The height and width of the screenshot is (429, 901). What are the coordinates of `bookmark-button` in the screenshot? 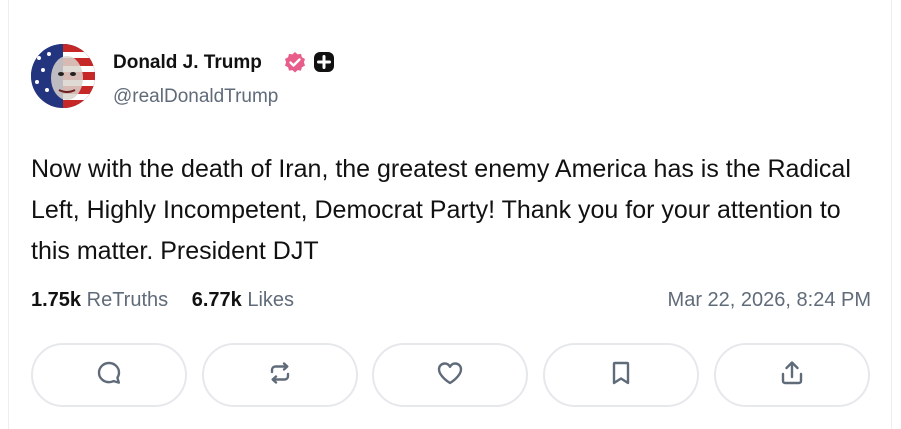 It's located at (621, 375).